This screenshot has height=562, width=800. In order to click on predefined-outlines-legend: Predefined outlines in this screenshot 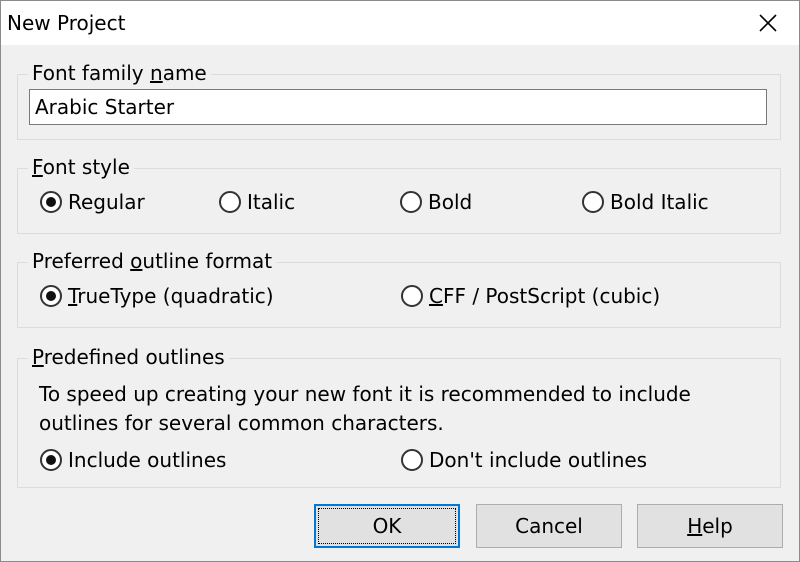, I will do `click(128, 357)`.